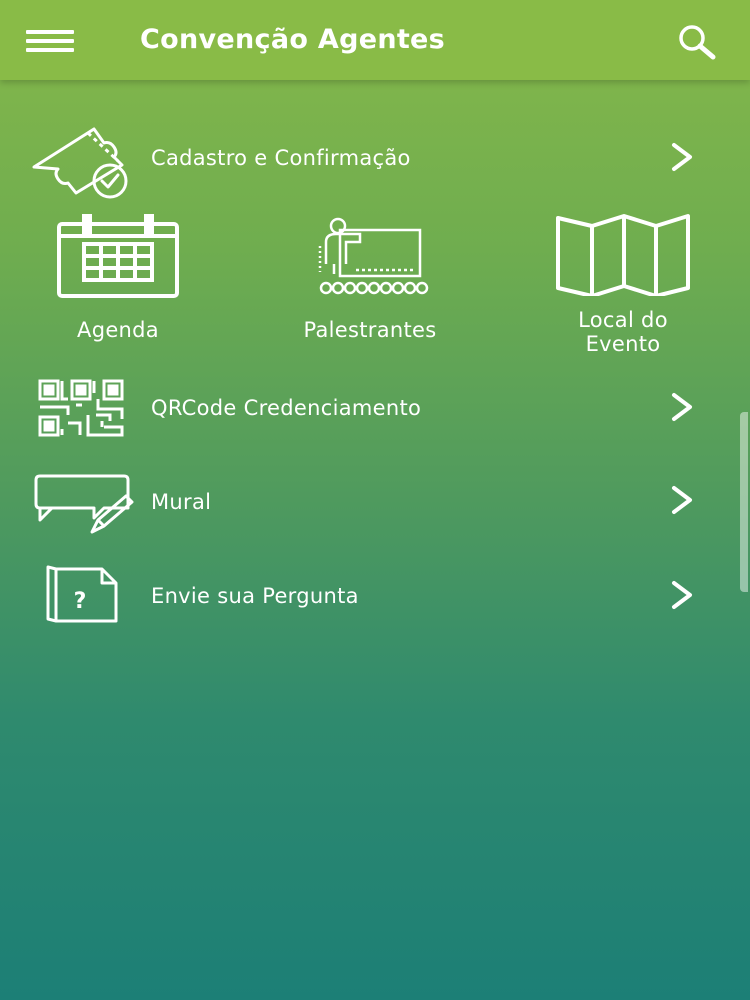 This screenshot has height=1000, width=750. What do you see at coordinates (623, 320) in the screenshot?
I see `tile-label-line1: Local do` at bounding box center [623, 320].